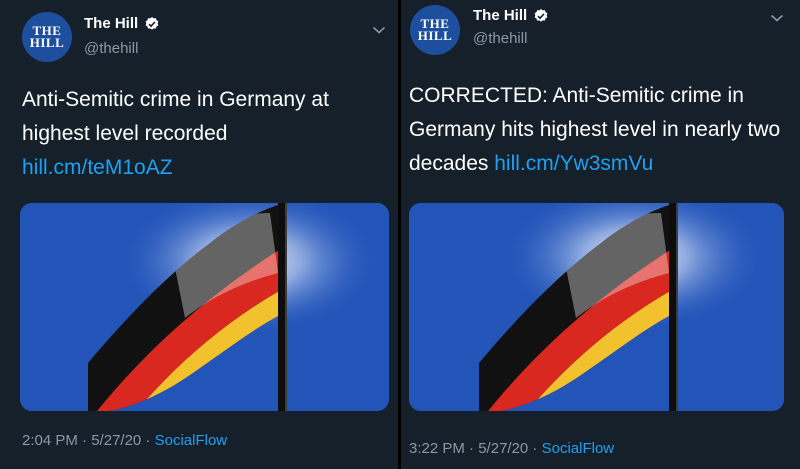  Describe the element at coordinates (573, 163) in the screenshot. I see `tweet-link: hill.cm/Yw3smVu` at that location.